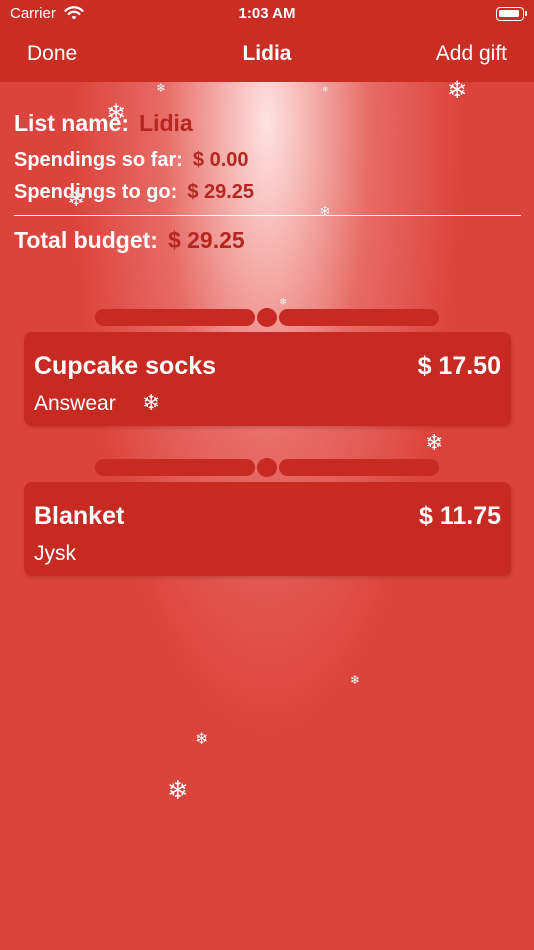  Describe the element at coordinates (267, 215) in the screenshot. I see `divider` at that location.